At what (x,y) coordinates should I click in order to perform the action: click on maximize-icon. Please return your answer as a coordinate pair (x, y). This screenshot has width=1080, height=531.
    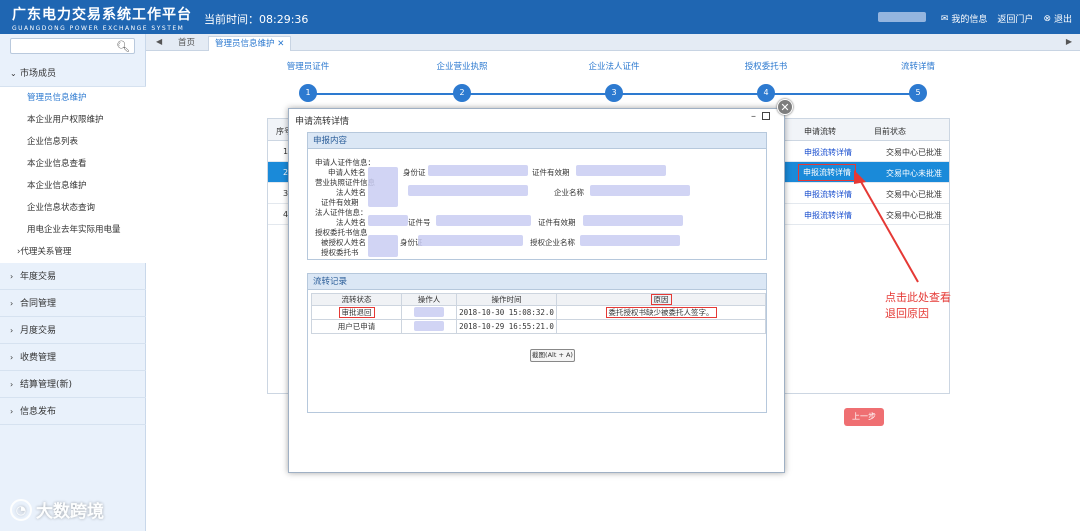
    Looking at the image, I should click on (766, 116).